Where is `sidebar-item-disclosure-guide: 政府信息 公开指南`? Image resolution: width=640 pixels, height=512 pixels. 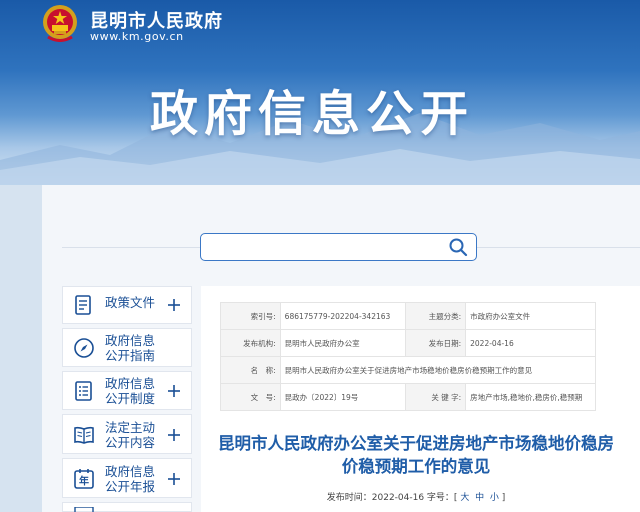 sidebar-item-disclosure-guide: 政府信息 公开指南 is located at coordinates (127, 347).